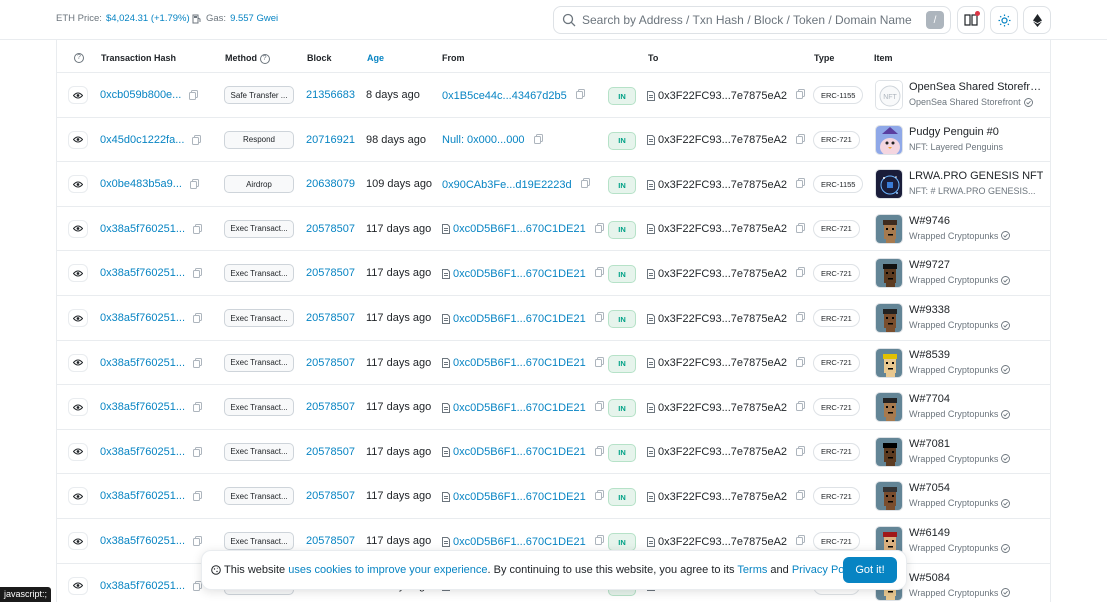 This screenshot has height=602, width=1107. I want to click on block-link: 20638079, so click(330, 184).